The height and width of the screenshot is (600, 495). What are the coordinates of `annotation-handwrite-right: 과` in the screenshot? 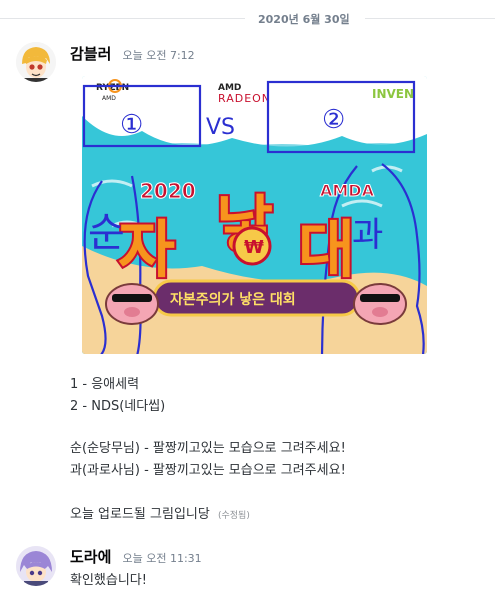 It's located at (367, 235).